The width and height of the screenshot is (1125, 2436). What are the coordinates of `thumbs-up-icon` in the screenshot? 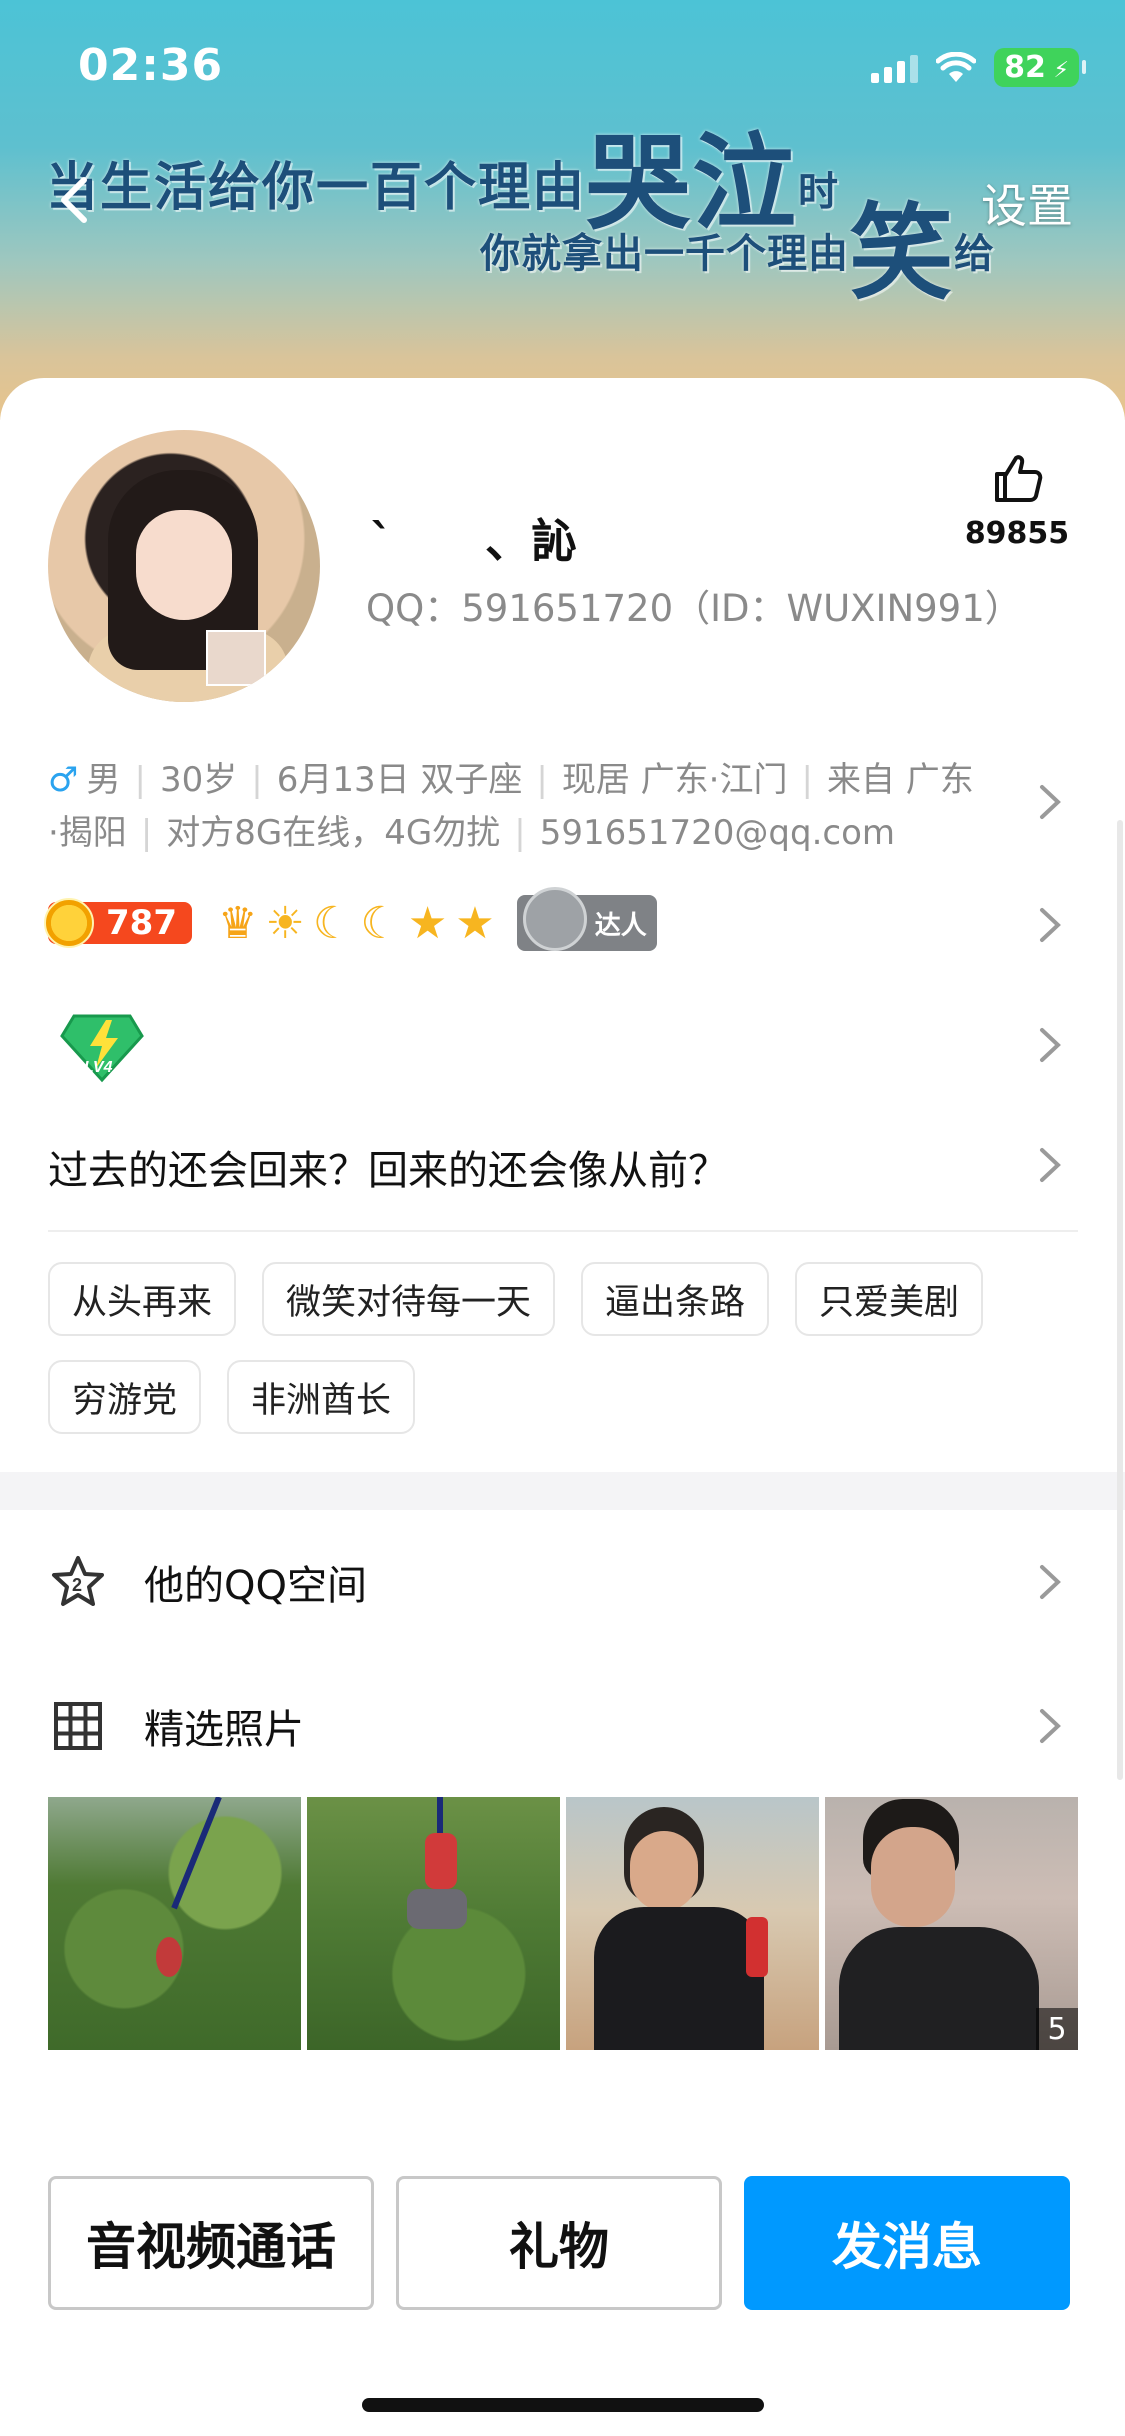 It's located at (1019, 478).